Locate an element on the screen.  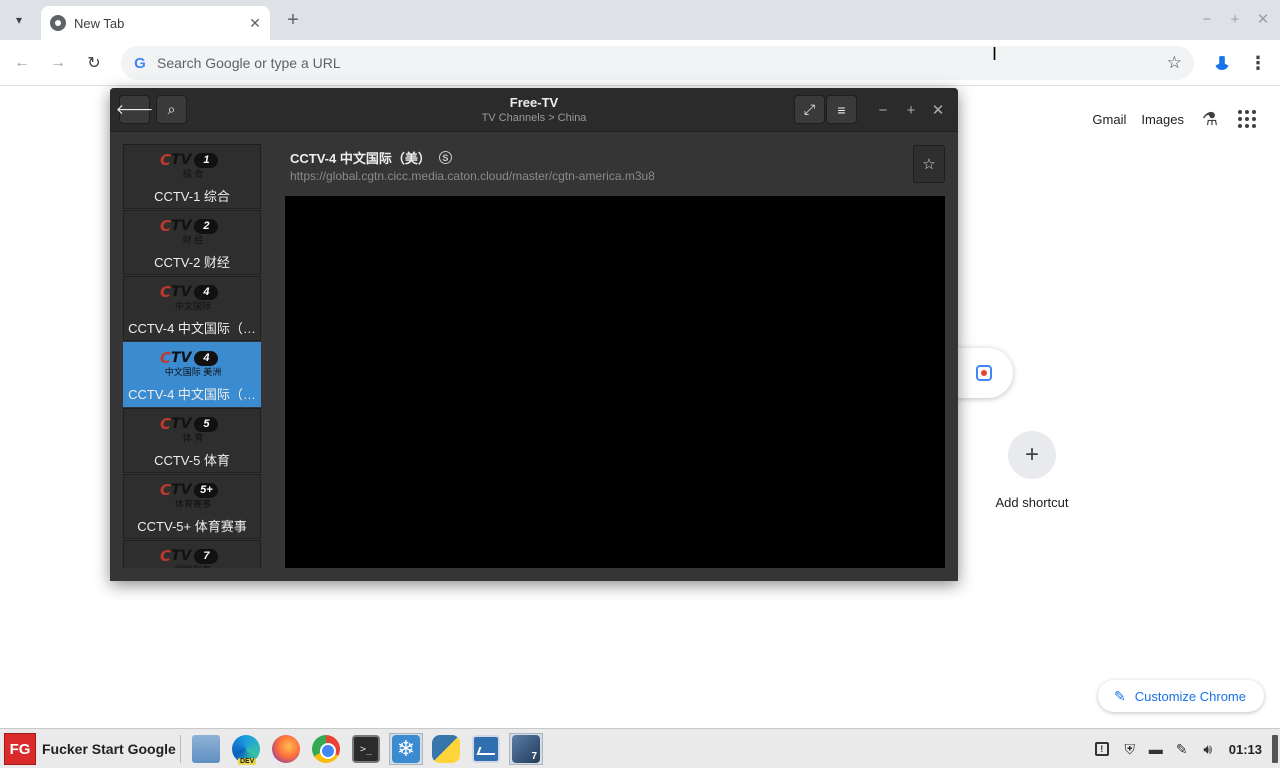
menu-button: ≡ is located at coordinates (841, 109).